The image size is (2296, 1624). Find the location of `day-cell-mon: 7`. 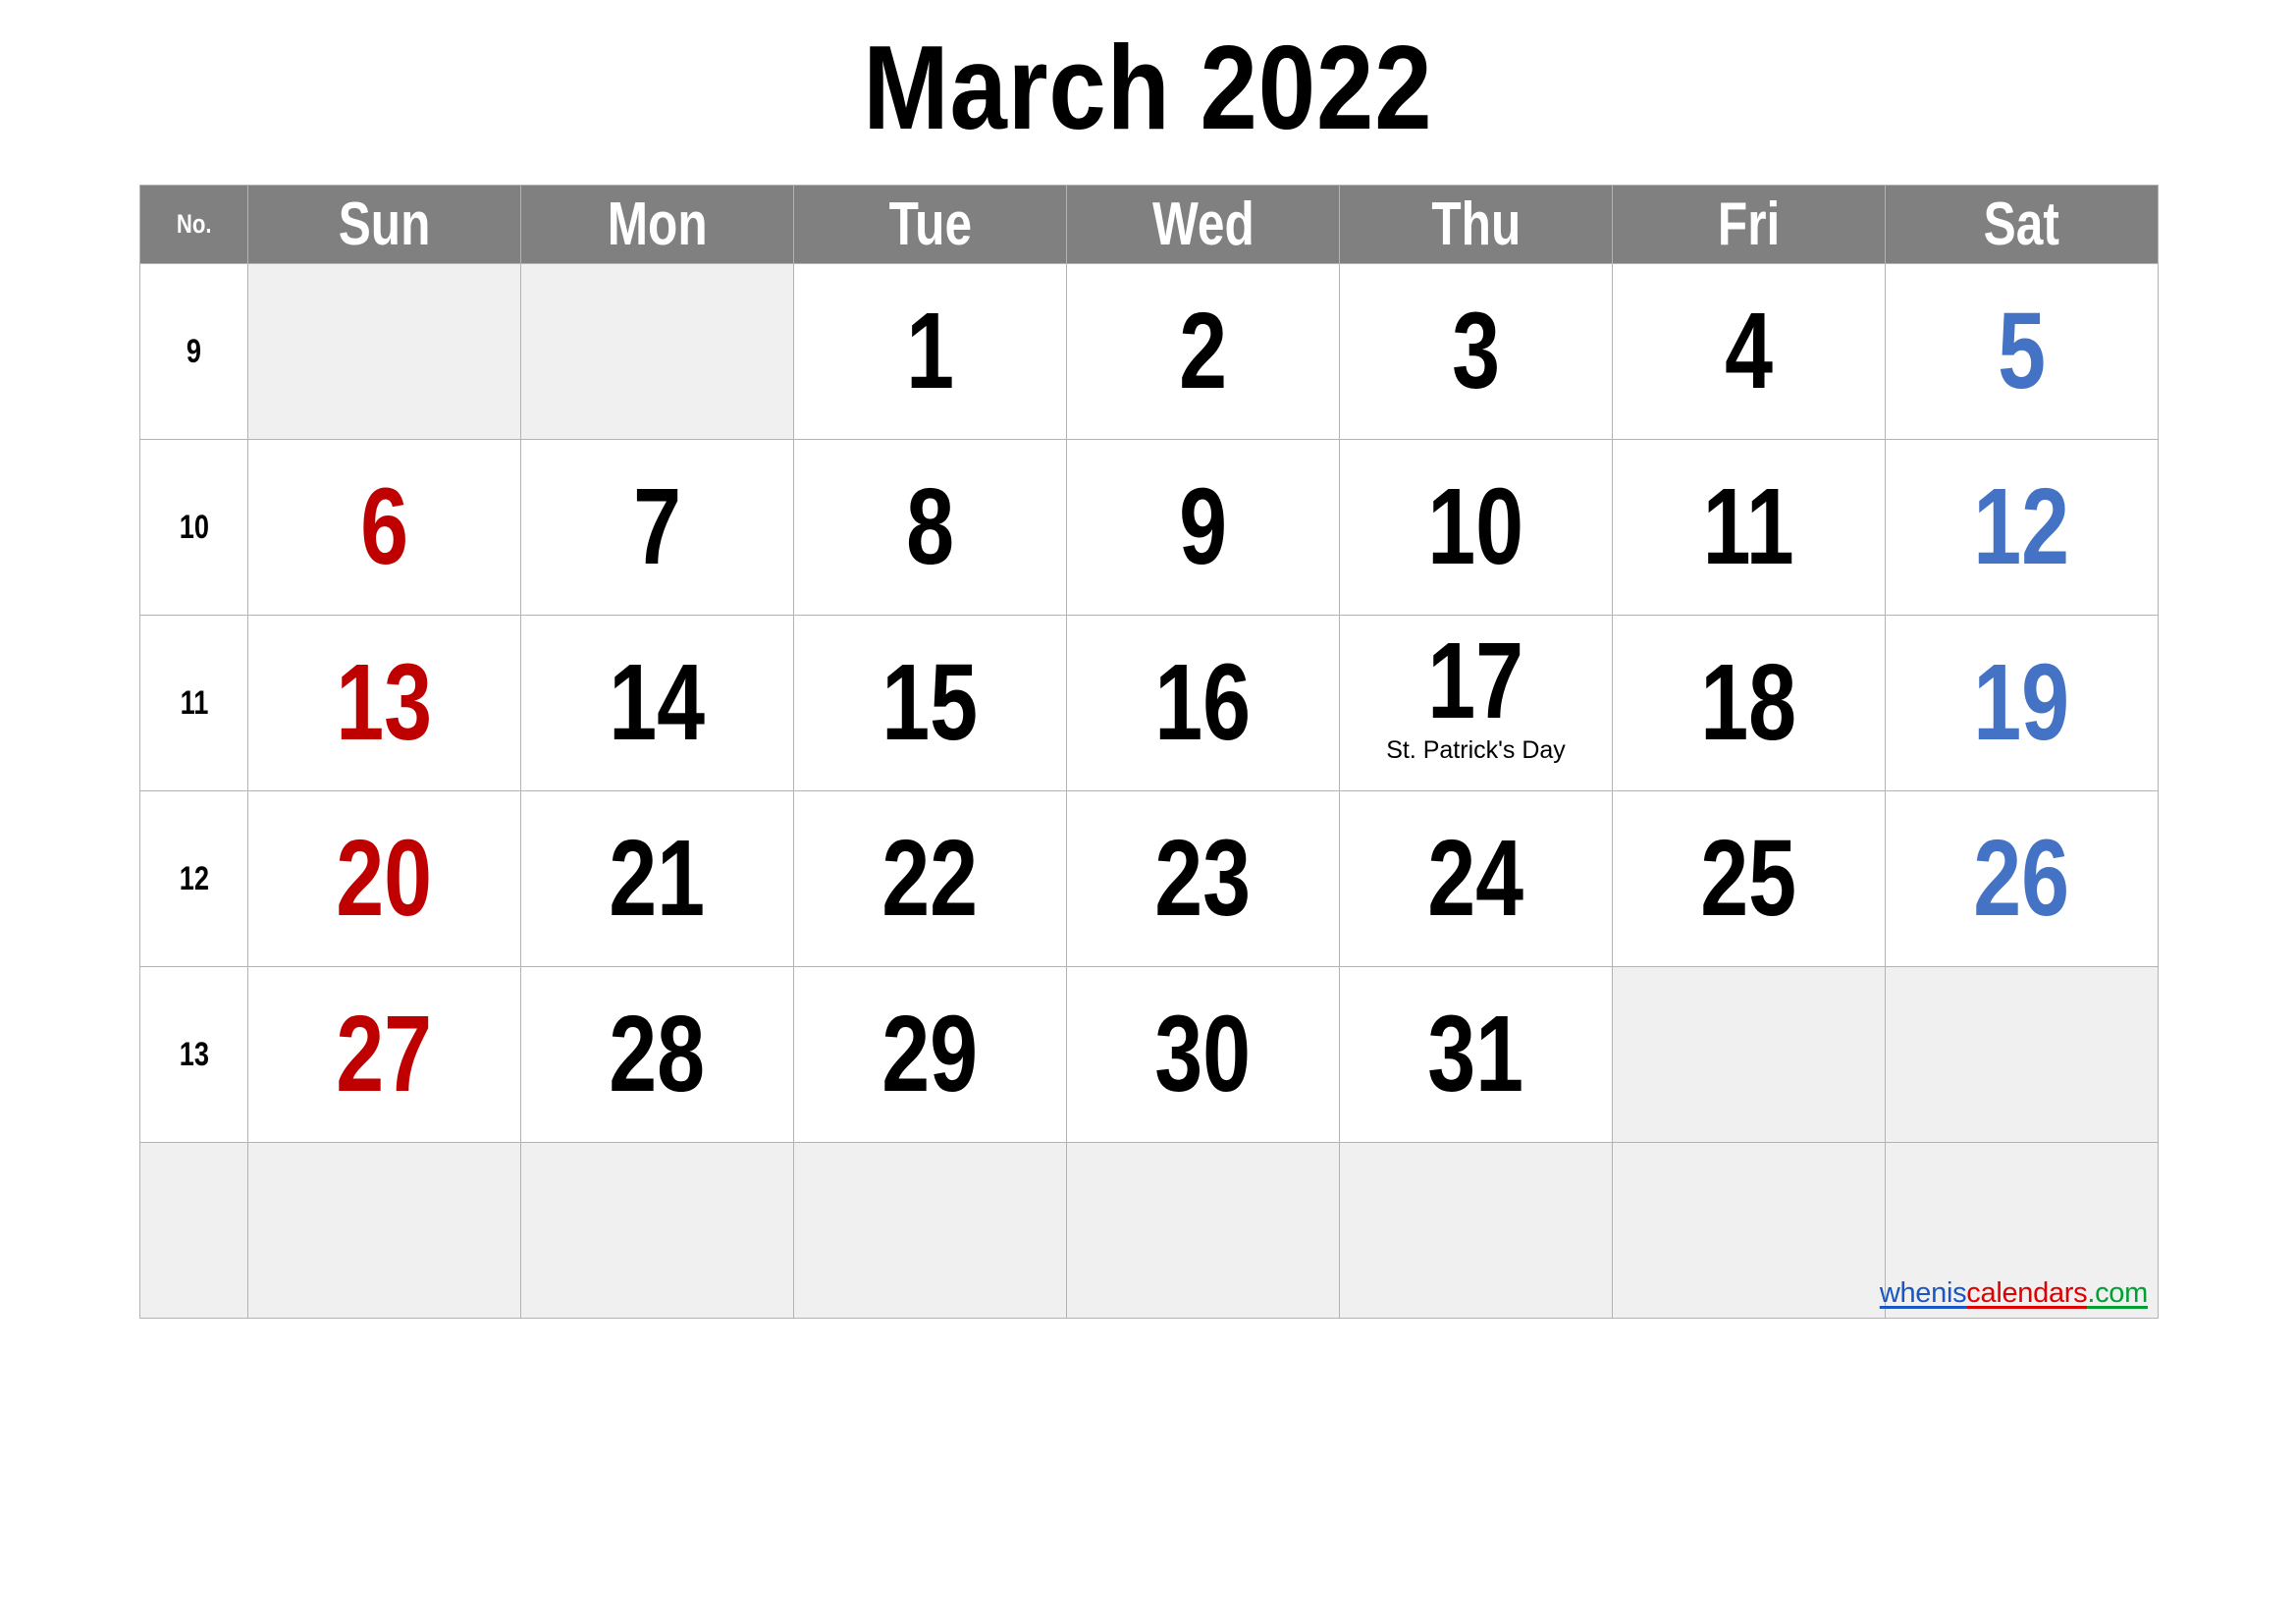

day-cell-mon: 7 is located at coordinates (657, 527).